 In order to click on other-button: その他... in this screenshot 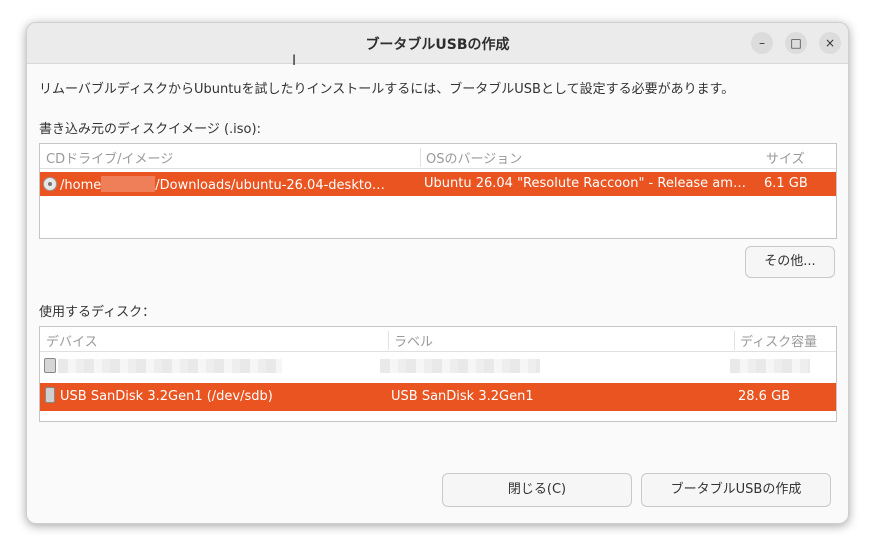, I will do `click(790, 262)`.